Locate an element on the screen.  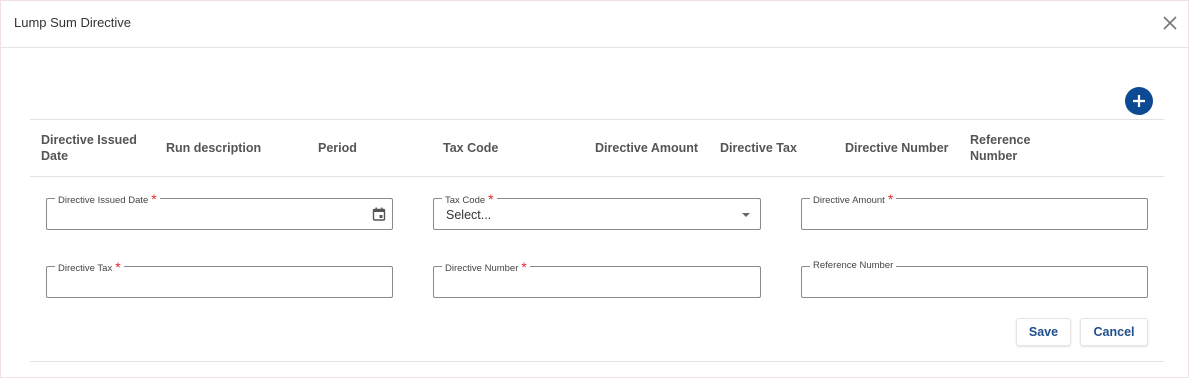
column-header-period: Period is located at coordinates (337, 148).